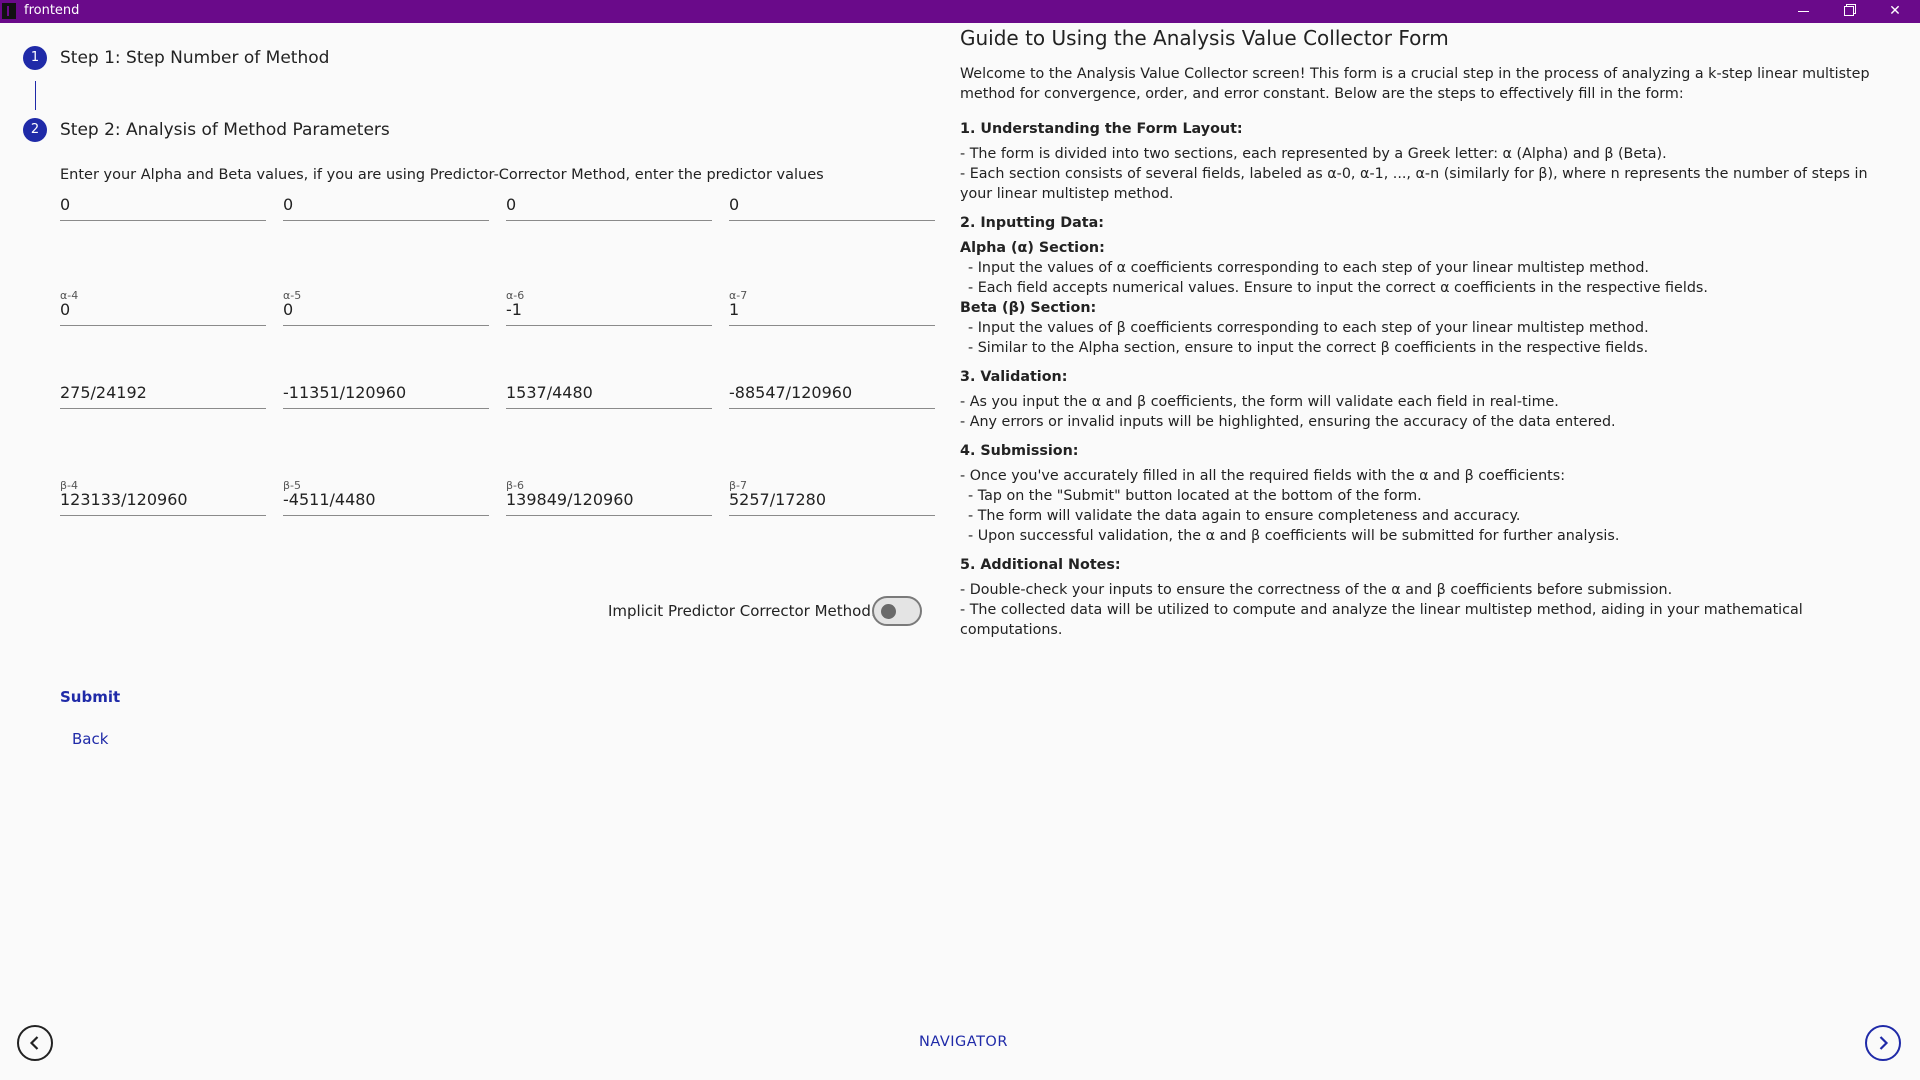 The width and height of the screenshot is (1920, 1080). I want to click on alpha-3-field: 0, so click(832, 203).